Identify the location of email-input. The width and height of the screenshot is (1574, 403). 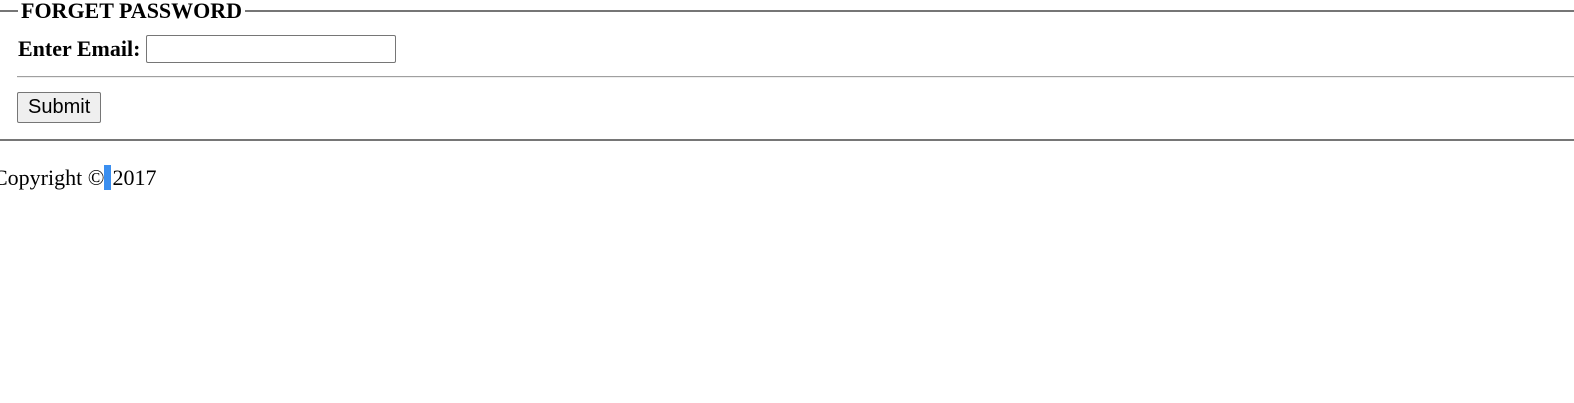
(271, 49).